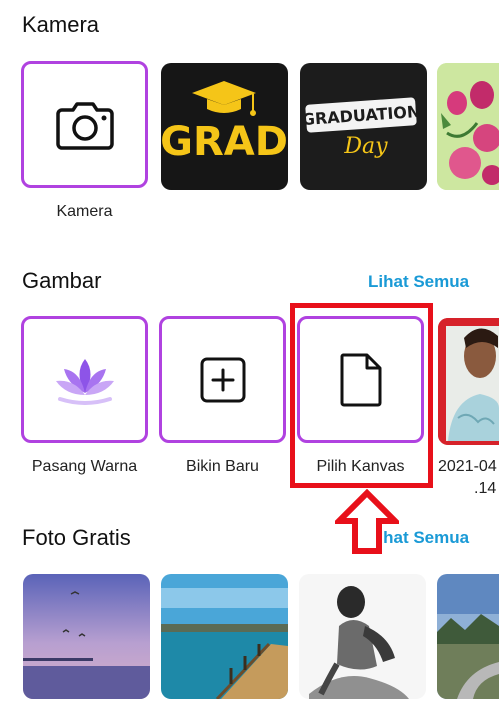  What do you see at coordinates (467, 466) in the screenshot?
I see `recent-image-label-line1: 2021-04` at bounding box center [467, 466].